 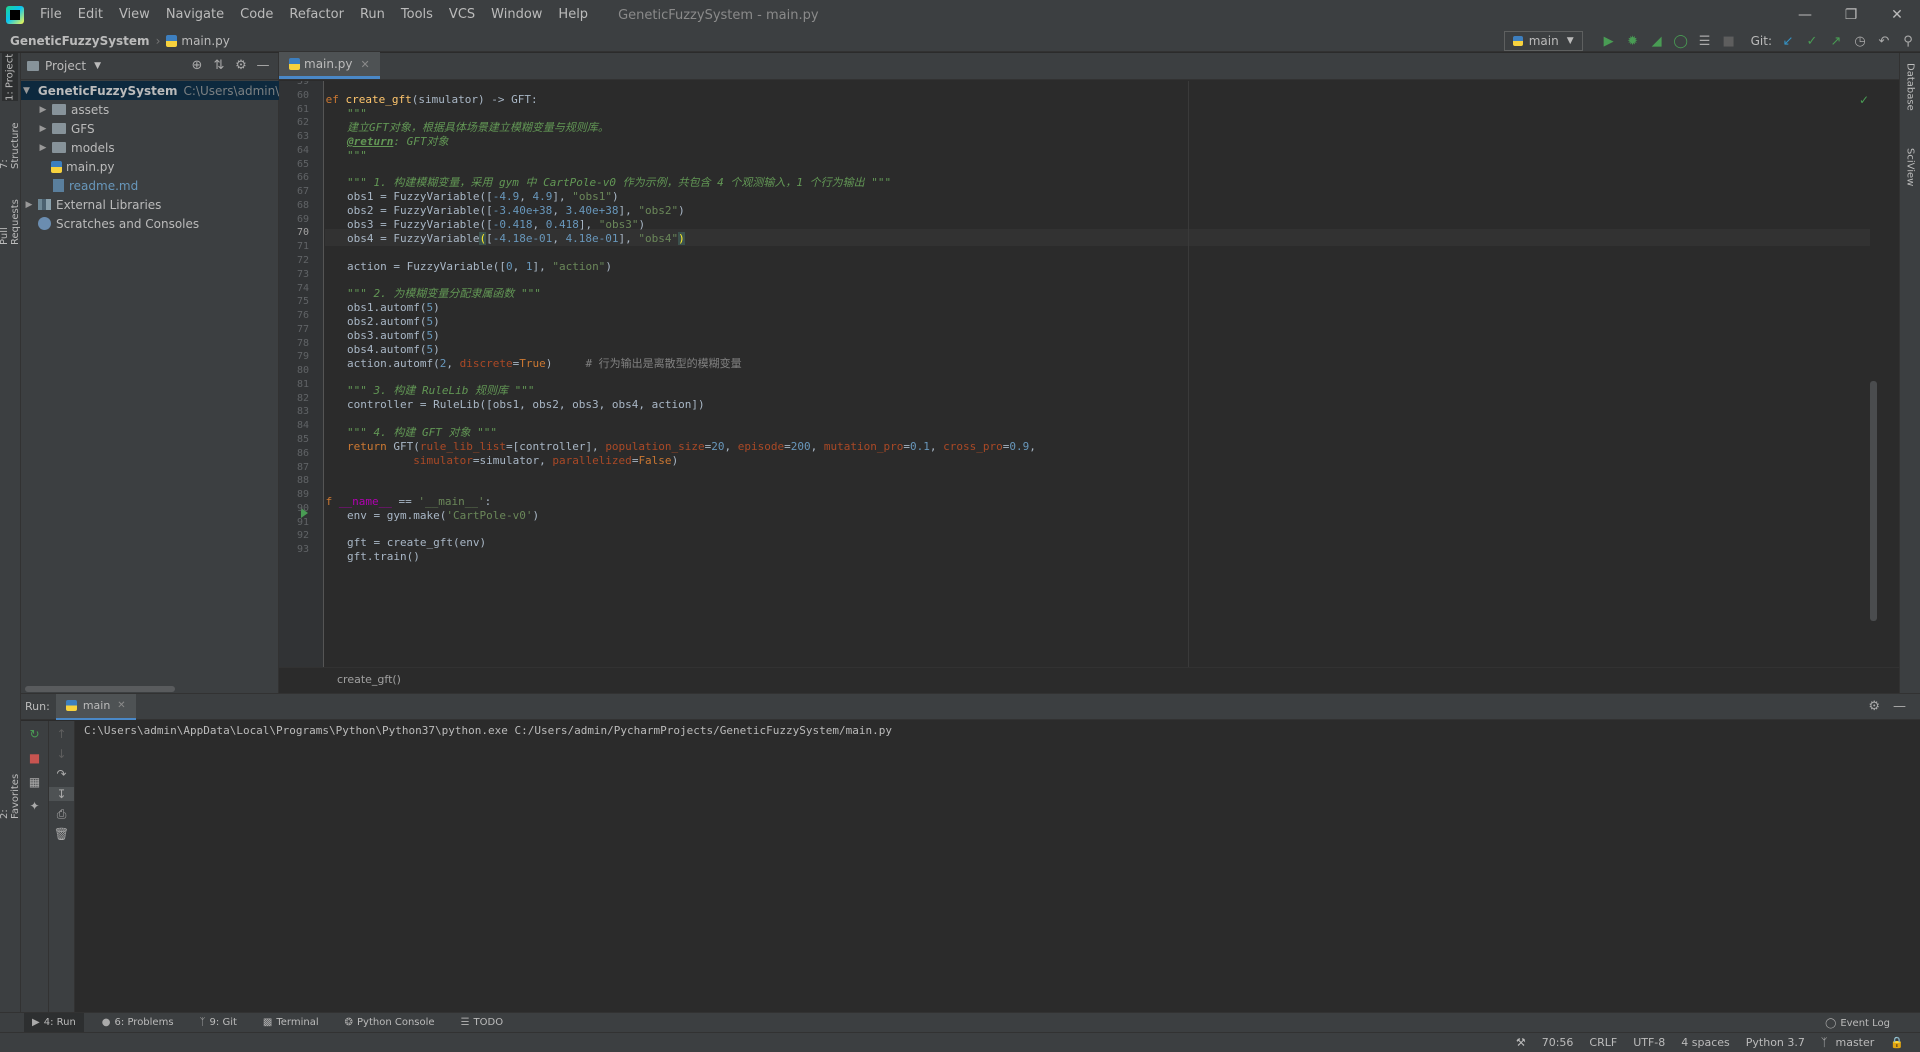 I want to click on line-number: 67, so click(x=303, y=191).